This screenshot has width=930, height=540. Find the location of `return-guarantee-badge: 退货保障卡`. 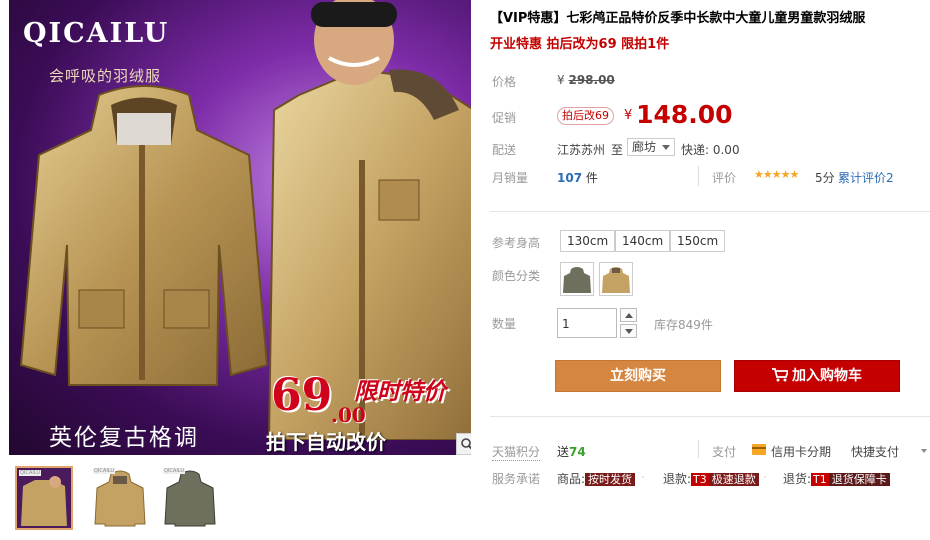

return-guarantee-badge: 退货保障卡 is located at coordinates (859, 479).